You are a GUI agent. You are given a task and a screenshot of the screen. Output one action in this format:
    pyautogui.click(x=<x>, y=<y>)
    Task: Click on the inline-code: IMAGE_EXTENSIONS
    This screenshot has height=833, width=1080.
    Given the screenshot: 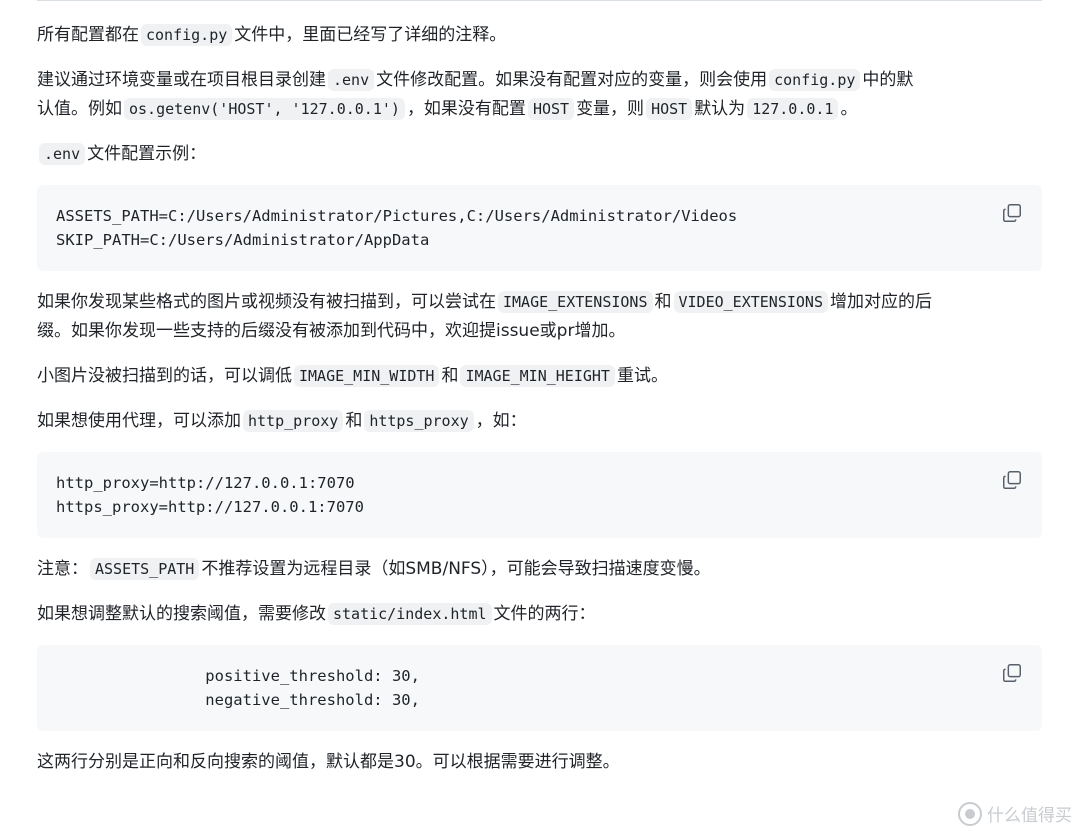 What is the action you would take?
    pyautogui.click(x=575, y=302)
    